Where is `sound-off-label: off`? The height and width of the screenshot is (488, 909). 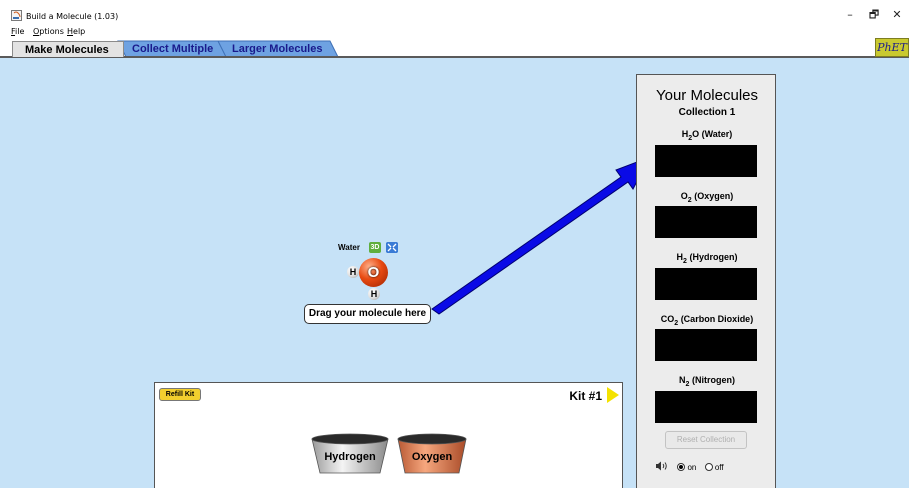 sound-off-label: off is located at coordinates (719, 467).